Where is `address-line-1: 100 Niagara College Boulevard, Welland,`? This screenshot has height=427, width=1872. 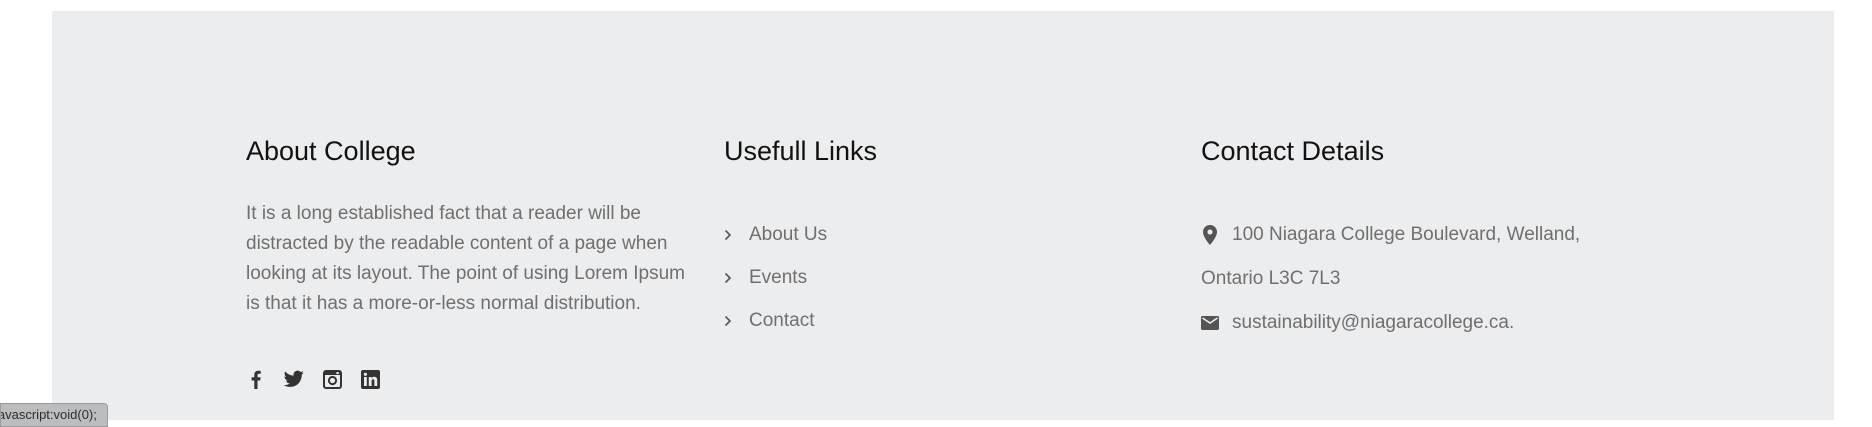 address-line-1: 100 Niagara College Boulevard, Welland, is located at coordinates (1406, 234).